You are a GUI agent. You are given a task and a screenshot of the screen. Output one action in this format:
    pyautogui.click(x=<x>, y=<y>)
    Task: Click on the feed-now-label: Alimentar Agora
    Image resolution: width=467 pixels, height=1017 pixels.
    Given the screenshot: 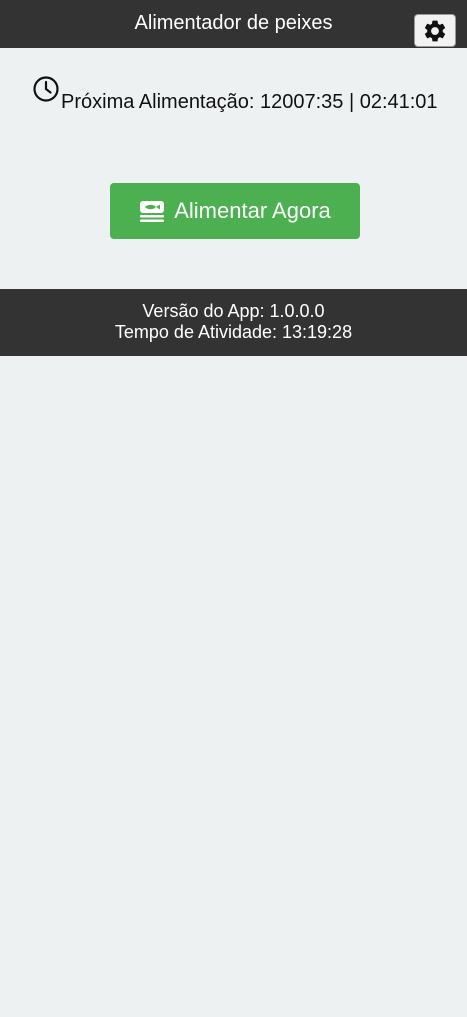 What is the action you would take?
    pyautogui.click(x=252, y=210)
    